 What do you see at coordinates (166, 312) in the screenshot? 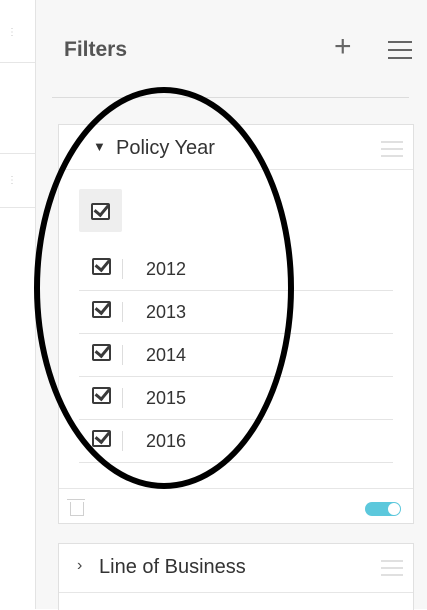
I see `filter-item-label: 2013` at bounding box center [166, 312].